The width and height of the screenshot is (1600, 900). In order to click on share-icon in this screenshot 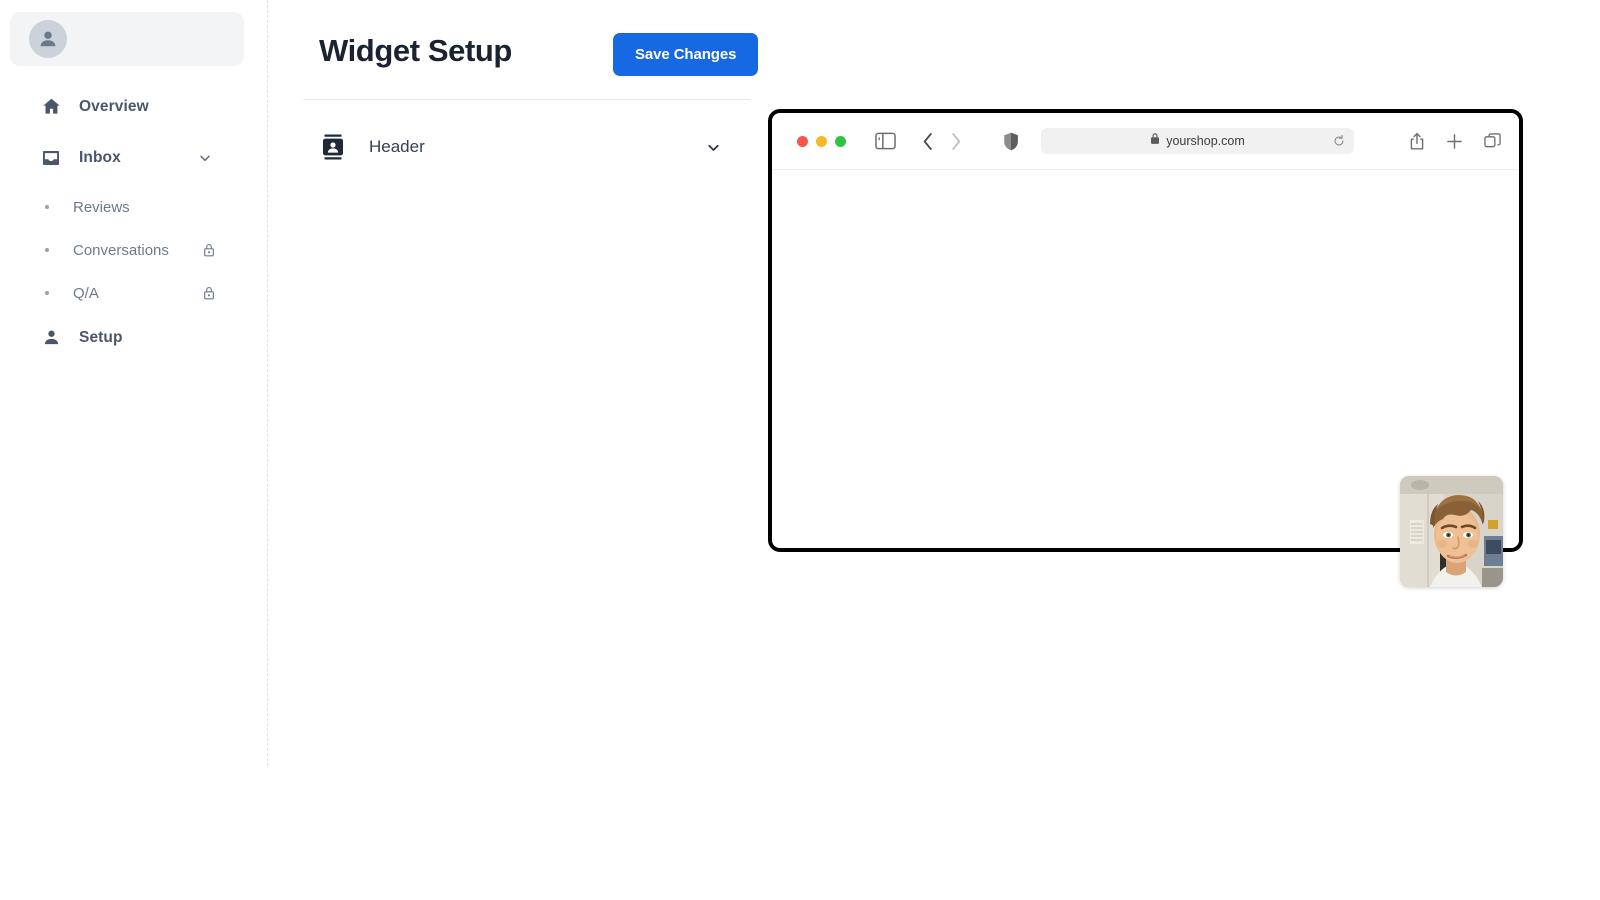, I will do `click(1417, 141)`.